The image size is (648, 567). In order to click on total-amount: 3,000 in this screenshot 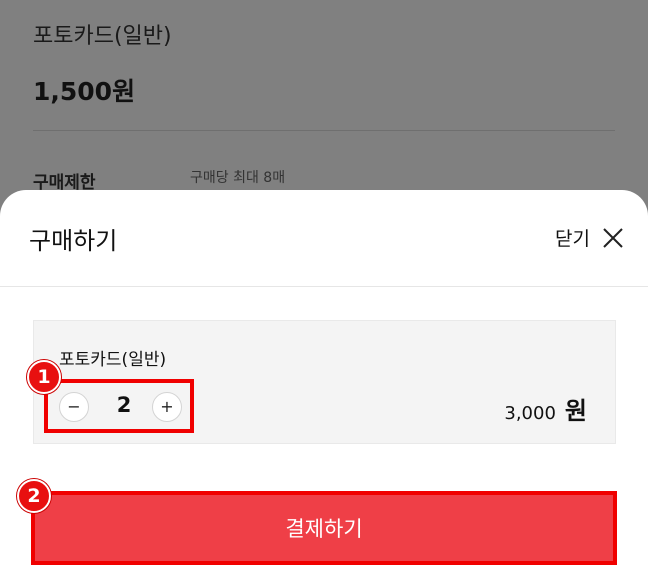, I will do `click(530, 413)`.